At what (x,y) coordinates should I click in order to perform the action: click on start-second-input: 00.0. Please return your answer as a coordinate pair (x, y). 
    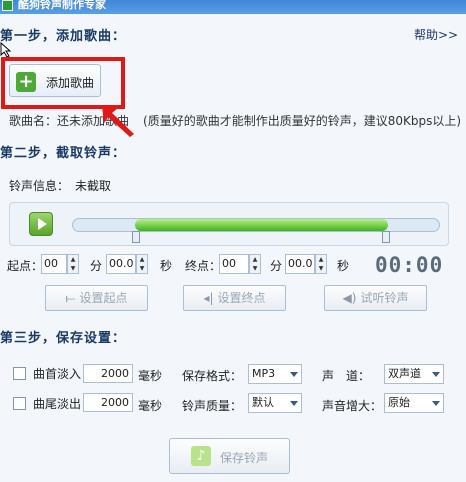
    Looking at the image, I should click on (121, 264).